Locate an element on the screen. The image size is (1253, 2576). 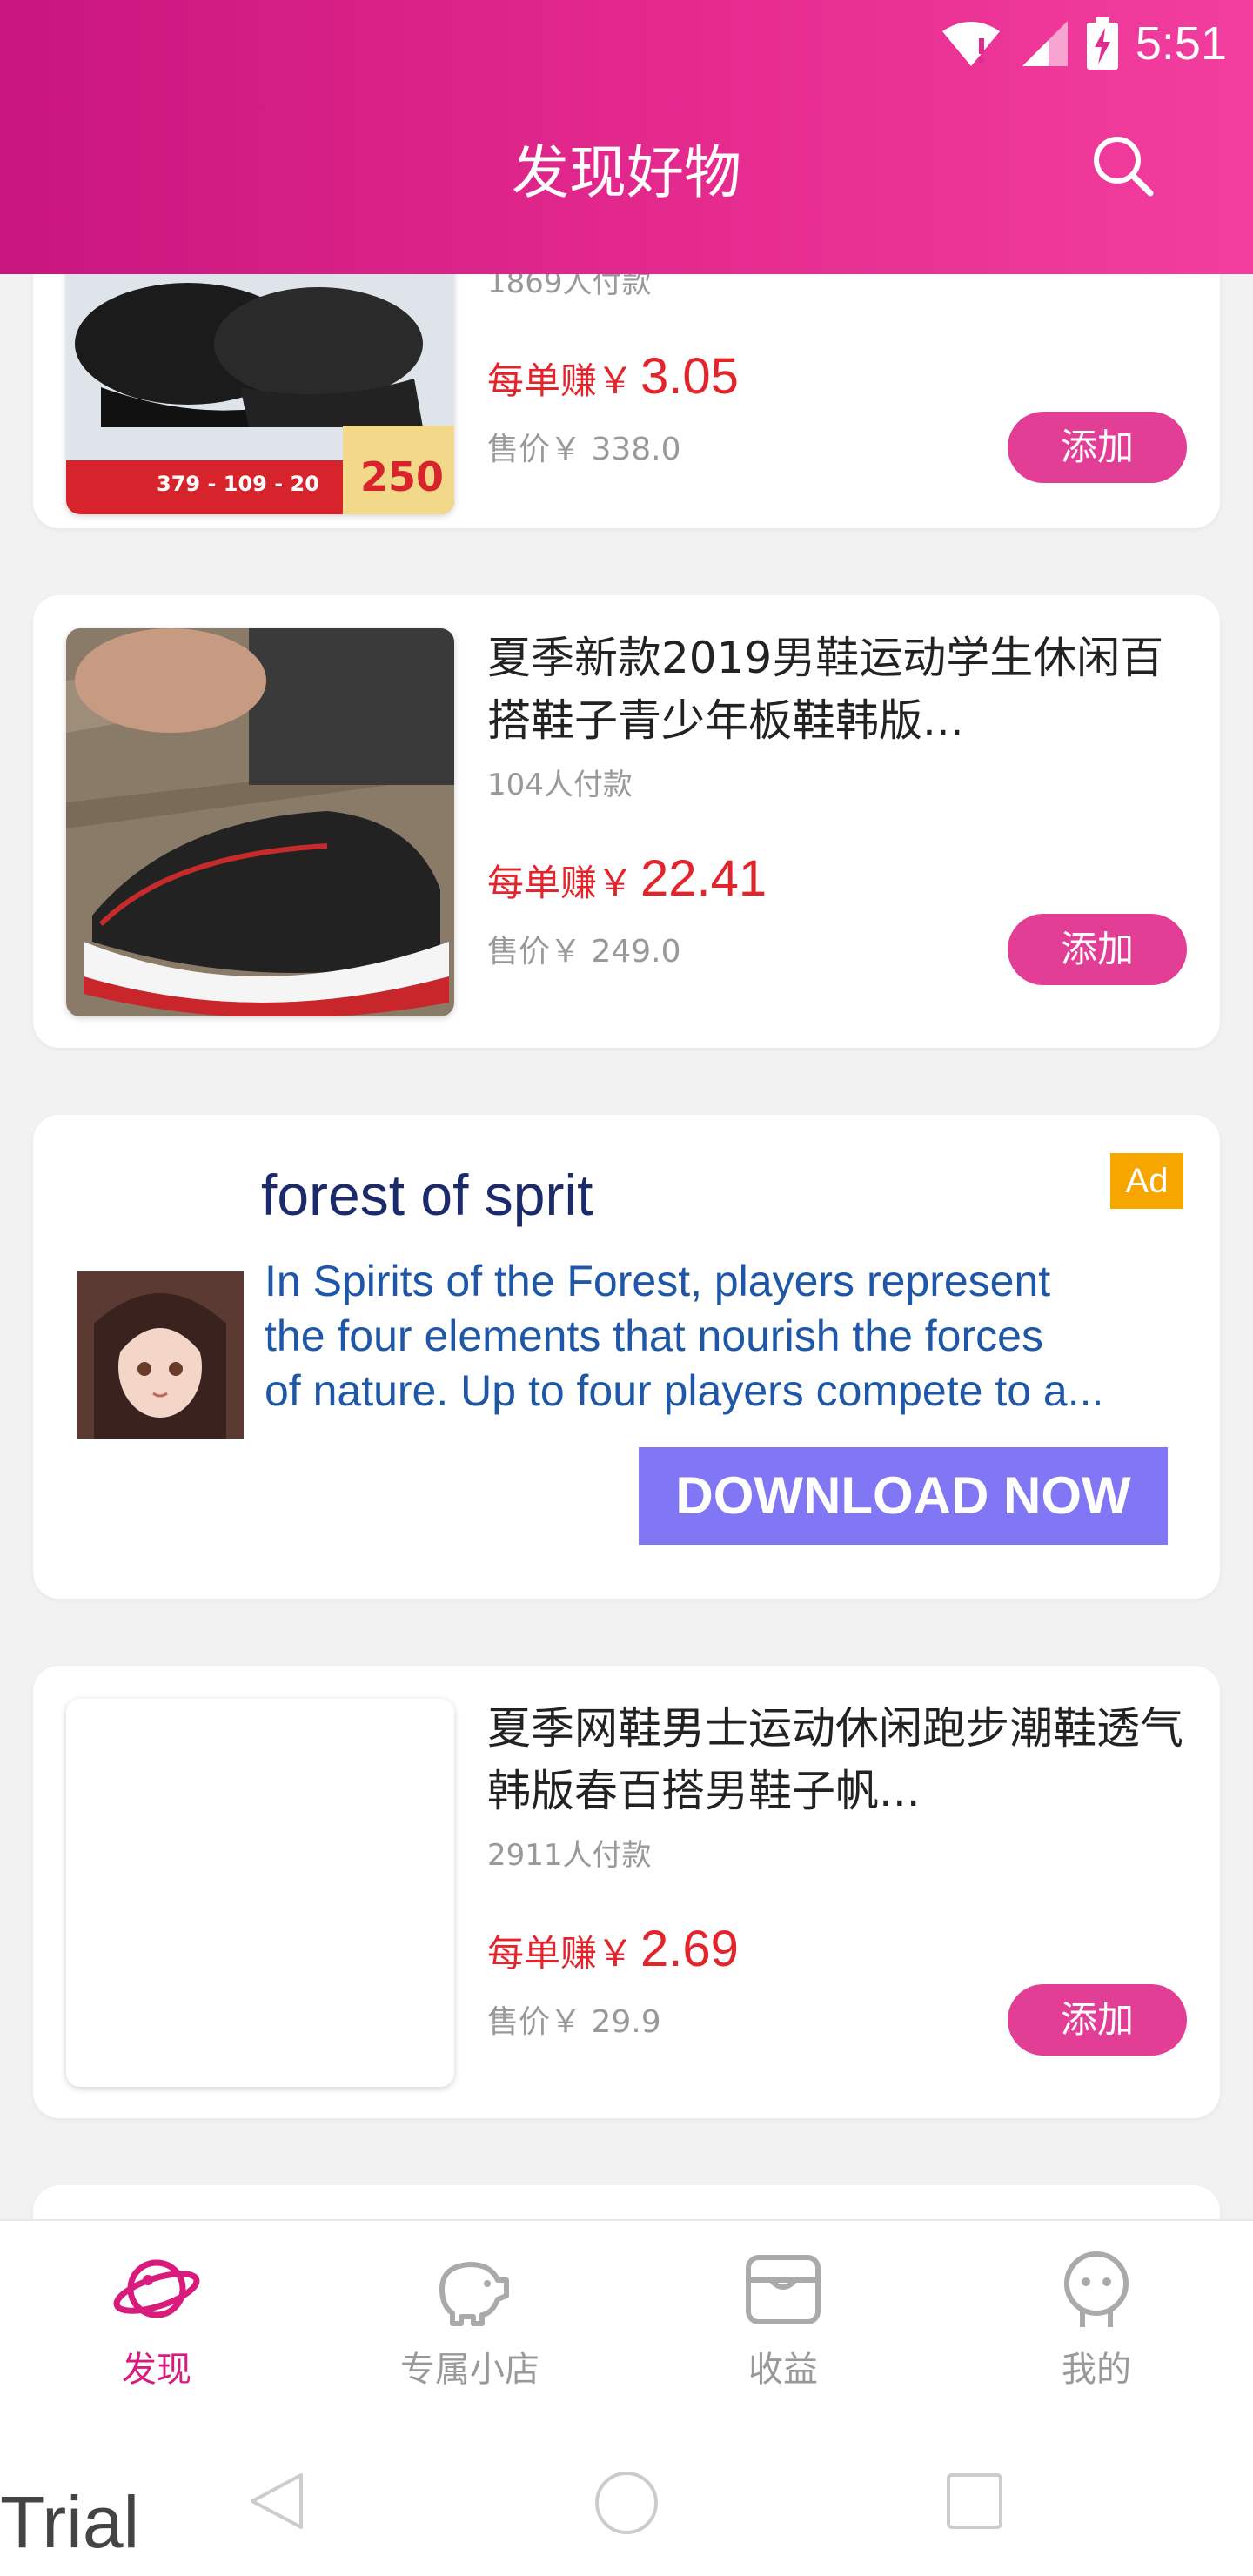
sale-price: 售价￥ 338.0 is located at coordinates (584, 450).